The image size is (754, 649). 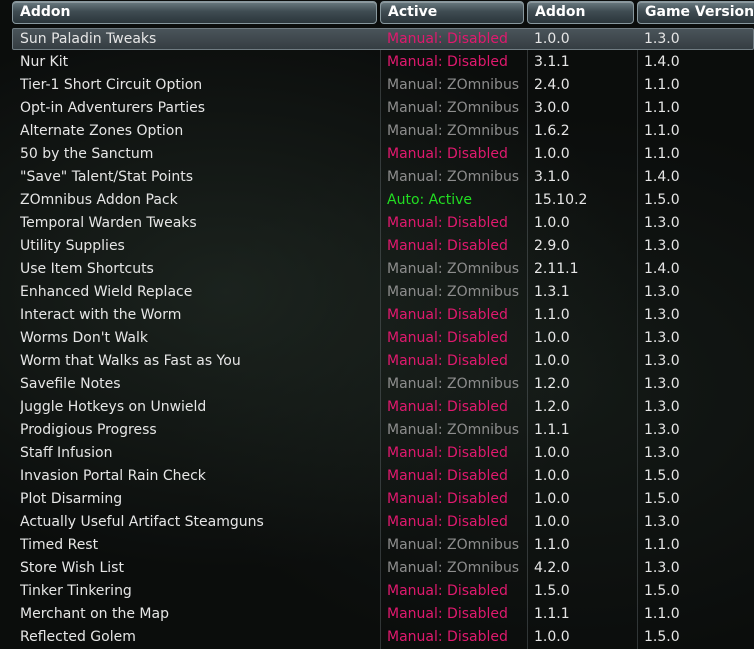 I want to click on addon-name: Worms Don't Walk, so click(x=84, y=338).